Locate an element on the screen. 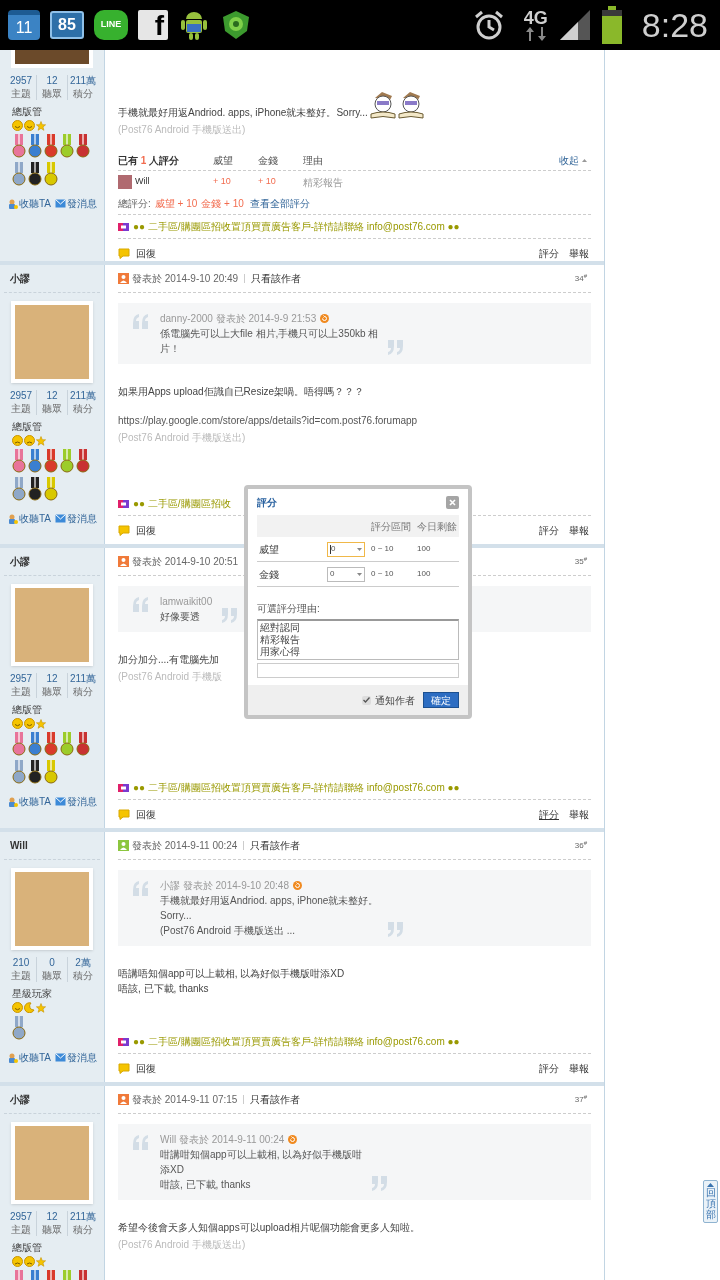 This screenshot has height=1280, width=720. post-date: 發表於 2014-9-11 07:15 is located at coordinates (185, 1100).